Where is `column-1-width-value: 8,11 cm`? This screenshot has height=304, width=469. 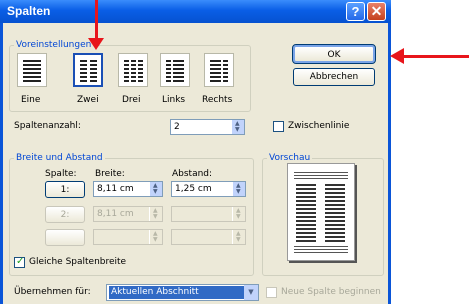
column-1-width-value: 8,11 cm is located at coordinates (115, 189).